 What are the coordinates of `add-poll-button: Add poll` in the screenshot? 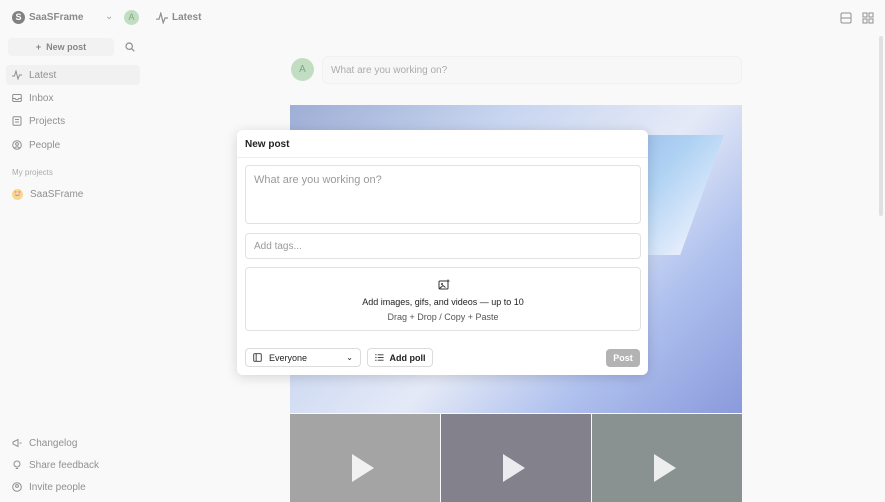 It's located at (400, 357).